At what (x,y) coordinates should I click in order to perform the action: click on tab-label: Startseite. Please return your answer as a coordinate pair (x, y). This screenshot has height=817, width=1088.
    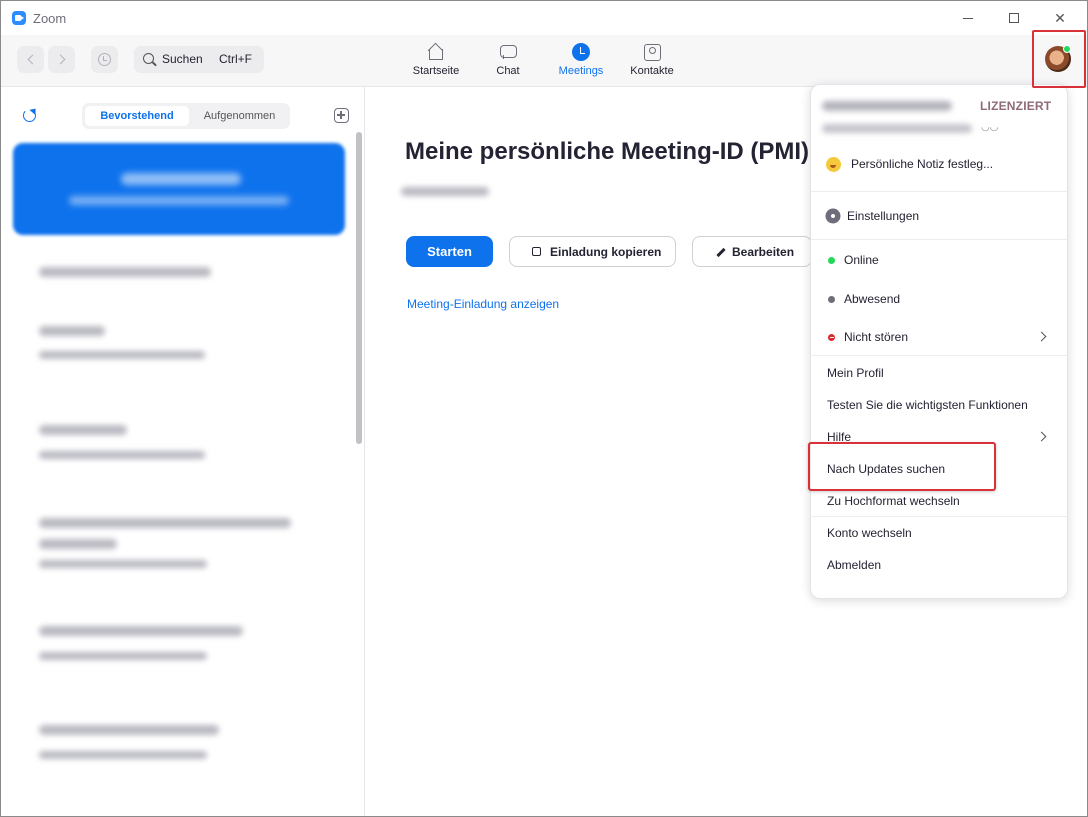
    Looking at the image, I should click on (436, 71).